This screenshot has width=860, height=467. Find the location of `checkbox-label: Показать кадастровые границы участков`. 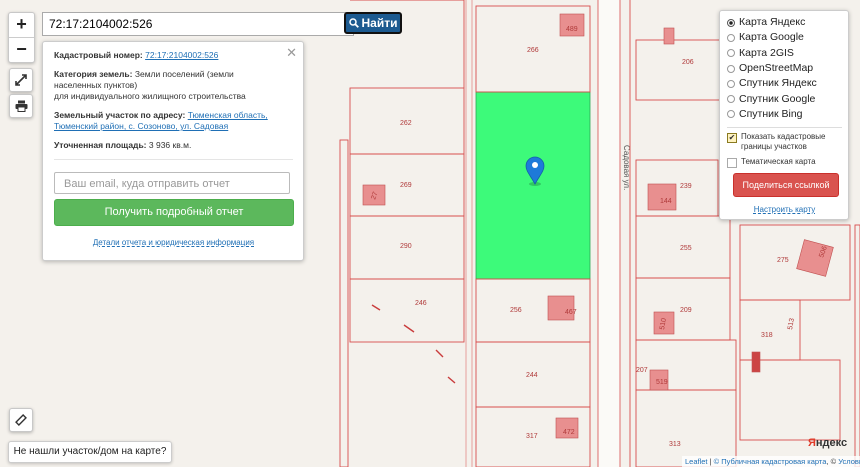

checkbox-label: Показать кадастровые границы участков is located at coordinates (783, 142).